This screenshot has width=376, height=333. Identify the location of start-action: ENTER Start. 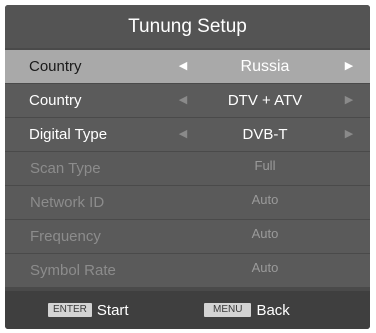
(88, 310).